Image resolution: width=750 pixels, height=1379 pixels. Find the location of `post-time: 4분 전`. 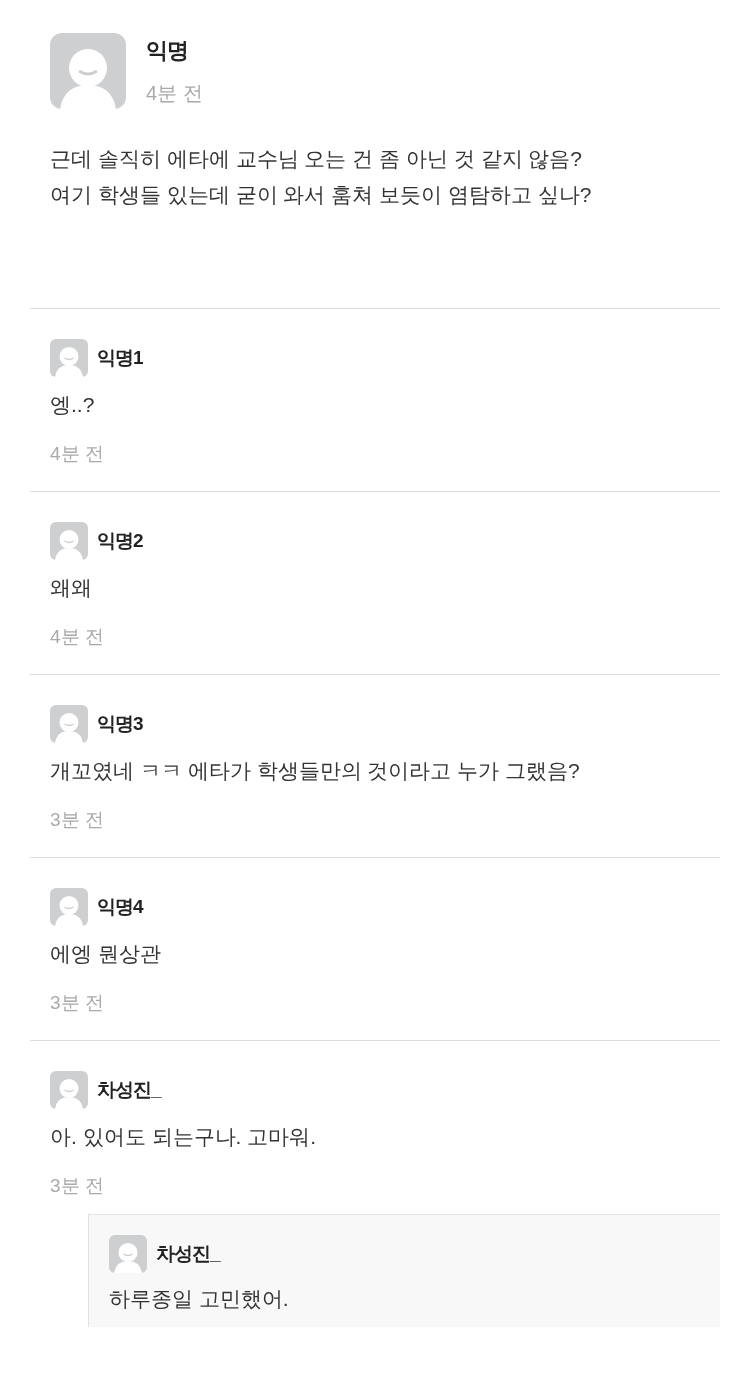

post-time: 4분 전 is located at coordinates (174, 93).